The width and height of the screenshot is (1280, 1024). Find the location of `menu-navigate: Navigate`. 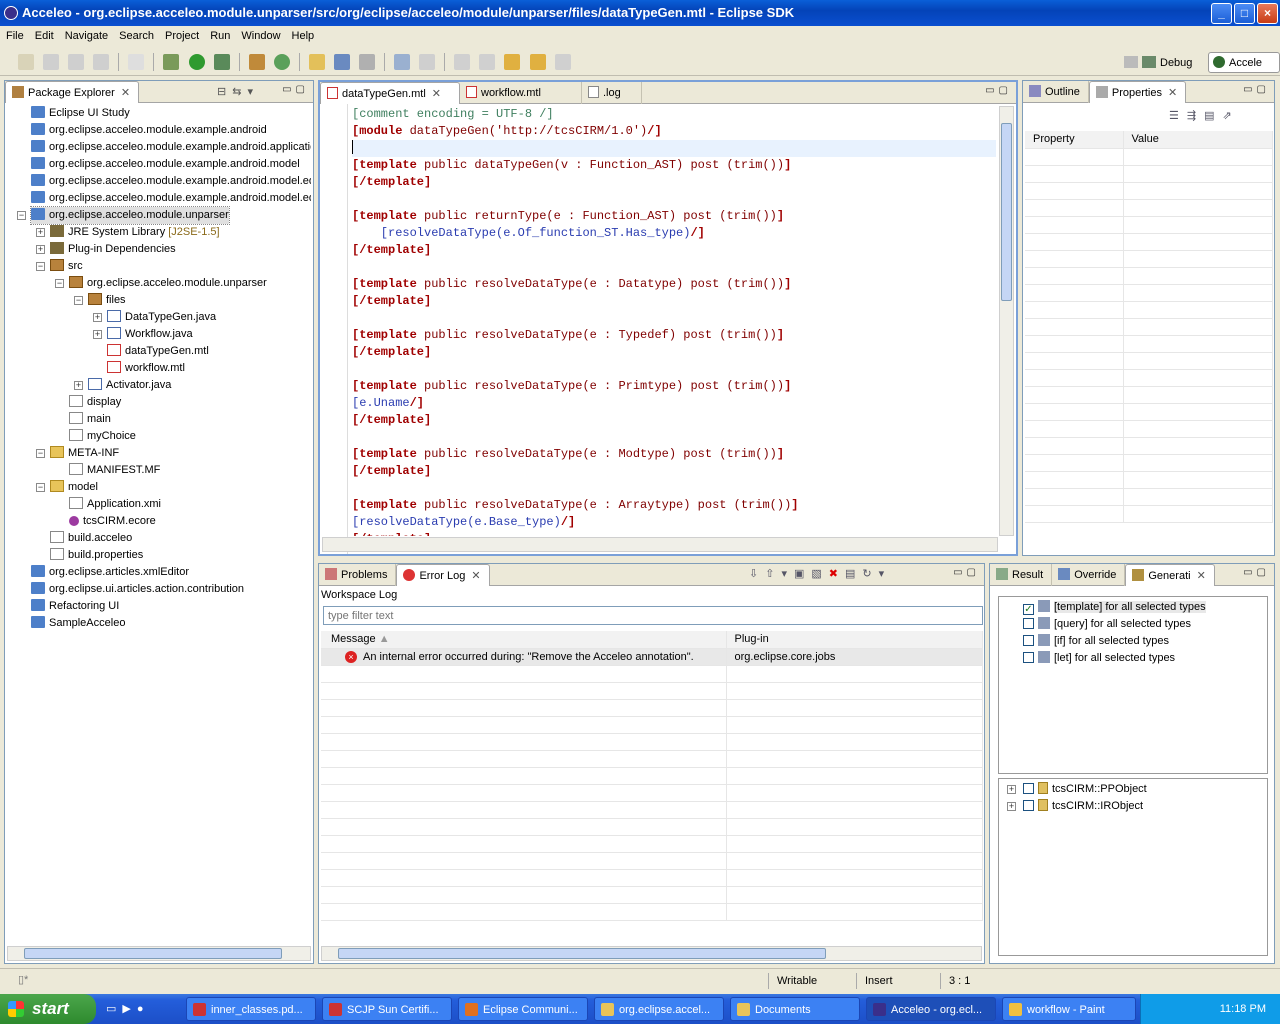

menu-navigate: Navigate is located at coordinates (86, 36).